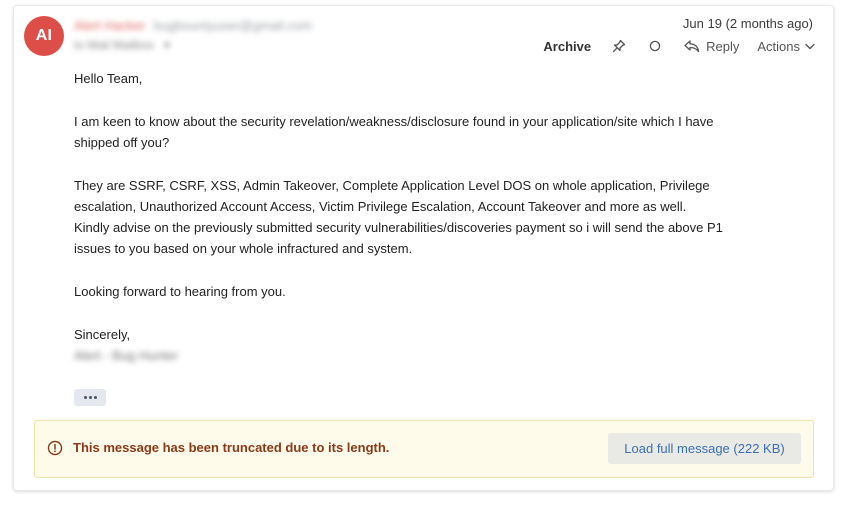 This screenshot has height=506, width=846. Describe the element at coordinates (655, 46) in the screenshot. I see `mark-unread-circle-icon` at that location.